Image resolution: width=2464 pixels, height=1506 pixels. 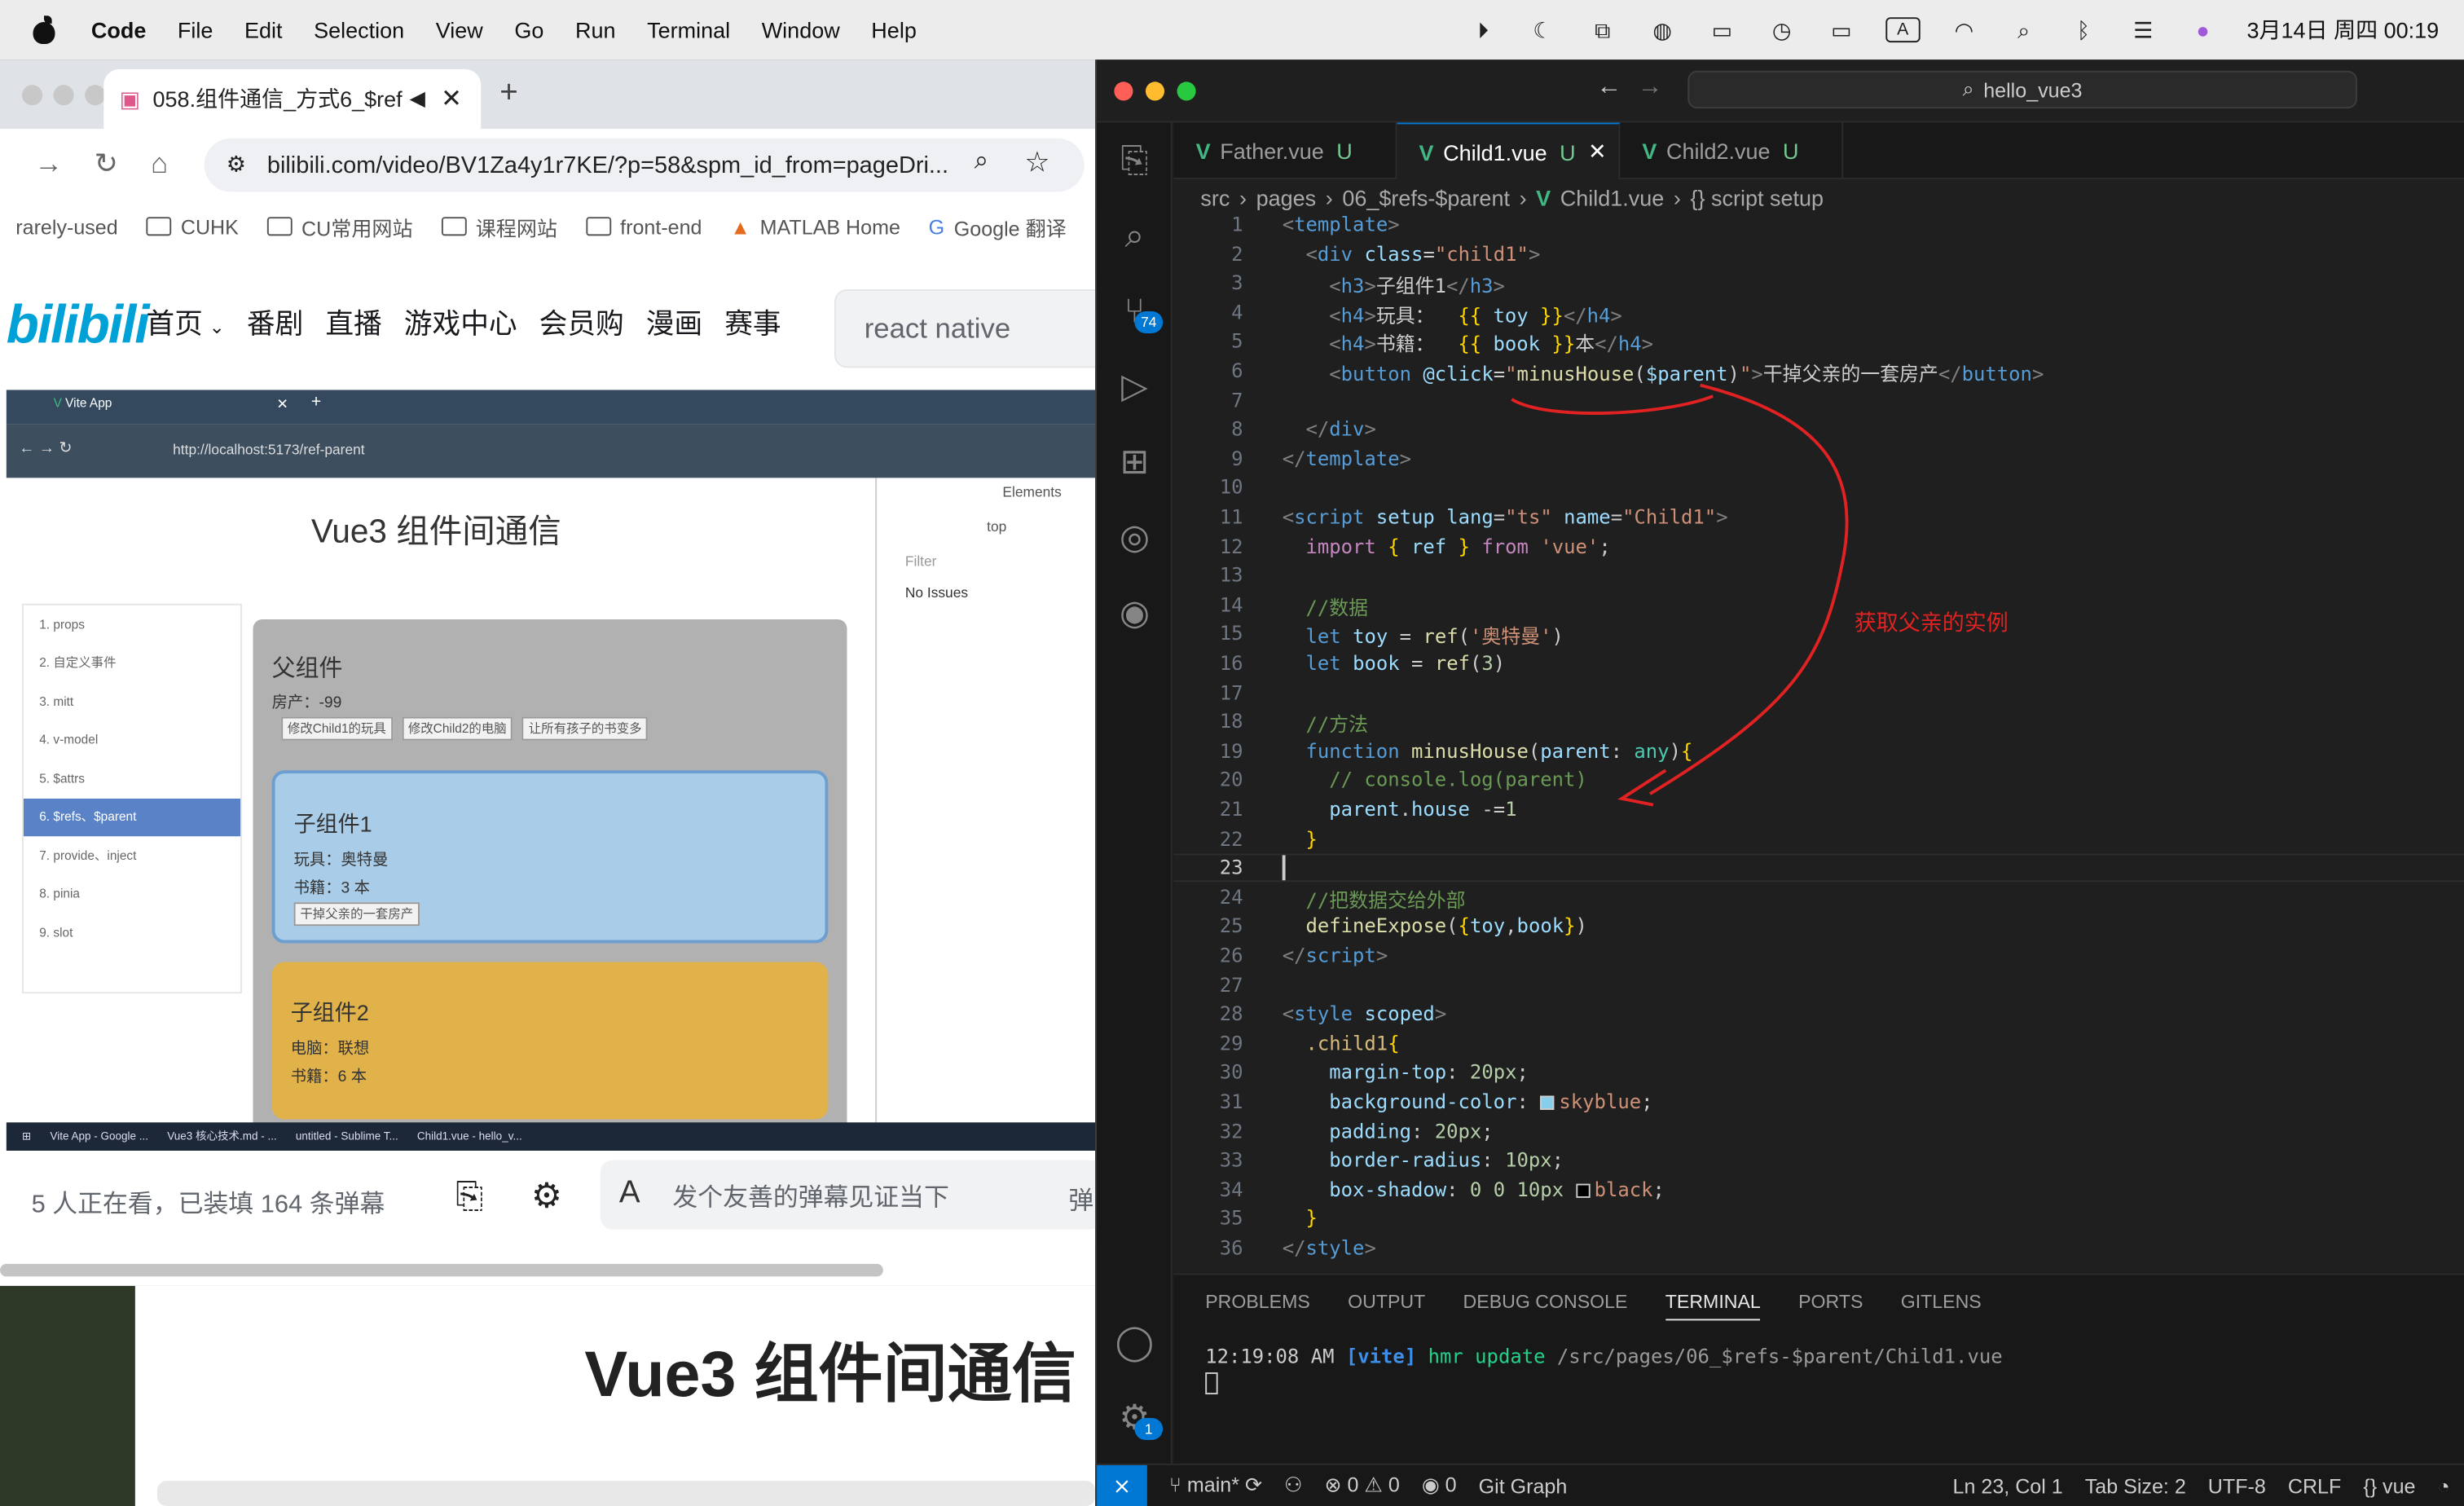 I want to click on panel-tab-ports: PORTS, so click(x=1830, y=1306).